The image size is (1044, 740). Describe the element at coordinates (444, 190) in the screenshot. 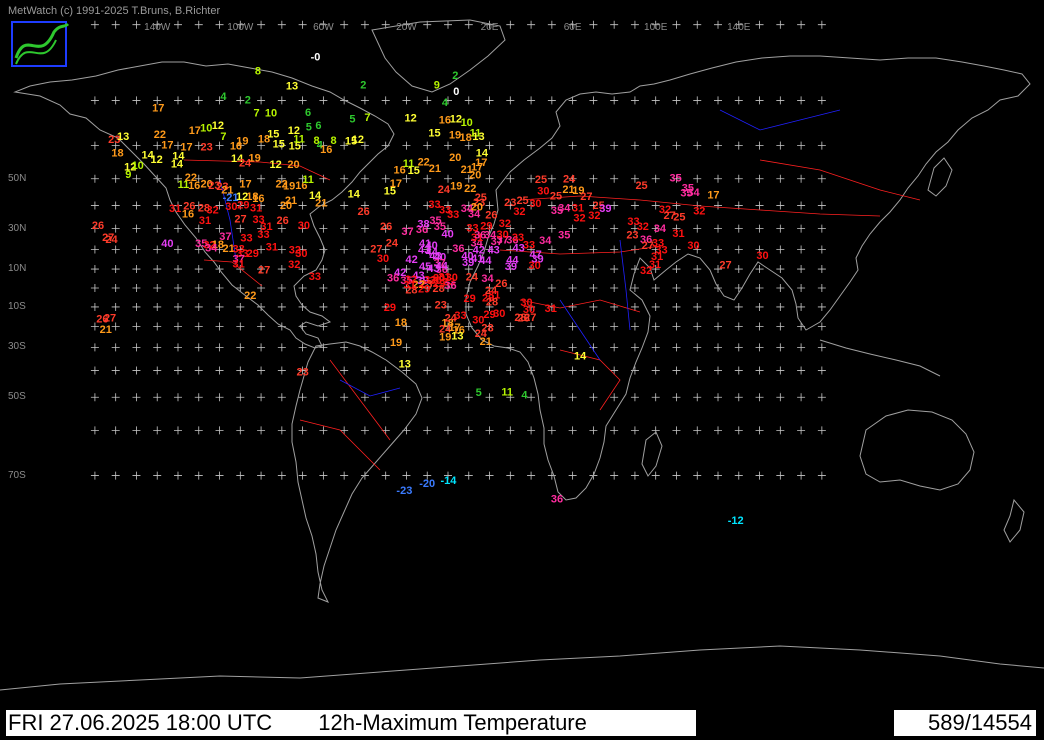

I see `temperature-label: 24` at that location.